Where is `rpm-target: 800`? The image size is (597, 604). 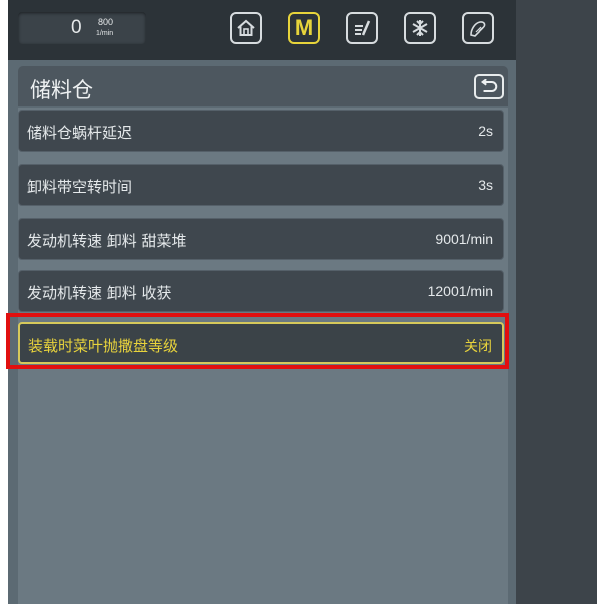
rpm-target: 800 is located at coordinates (106, 22).